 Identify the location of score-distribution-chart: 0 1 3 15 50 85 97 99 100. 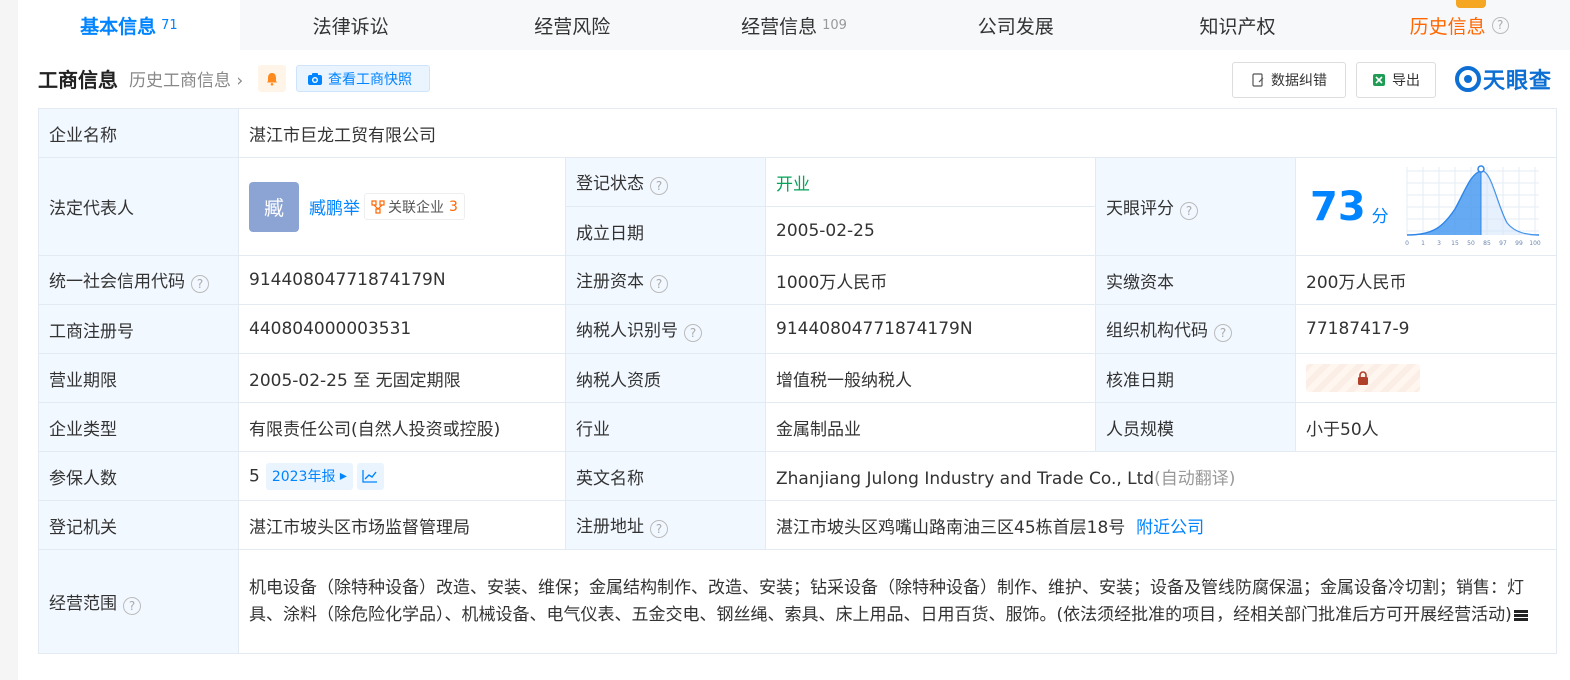
(1473, 206).